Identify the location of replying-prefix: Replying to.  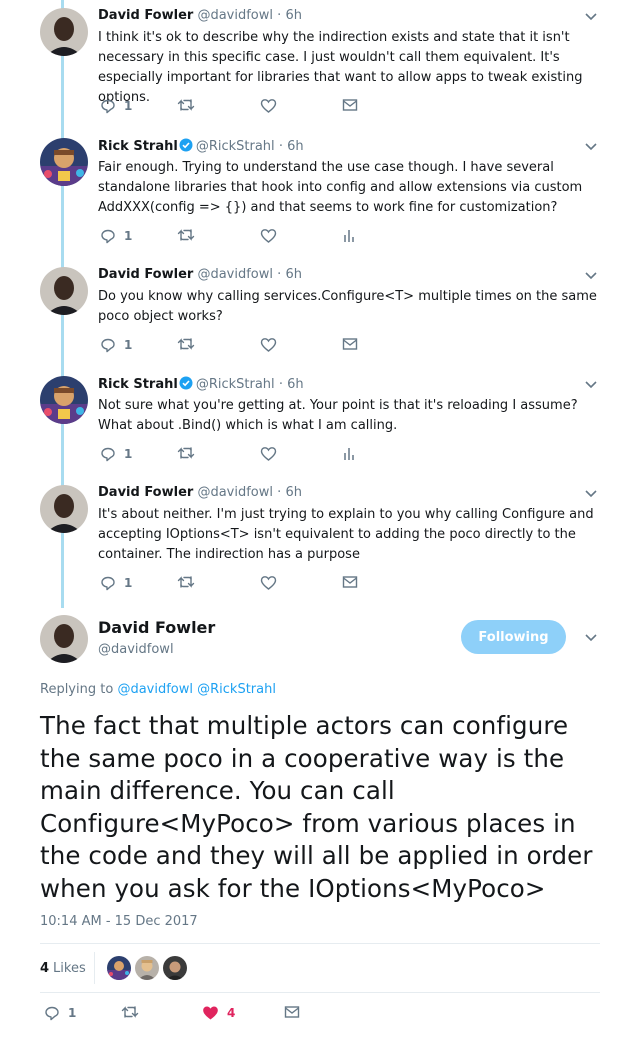
(77, 689).